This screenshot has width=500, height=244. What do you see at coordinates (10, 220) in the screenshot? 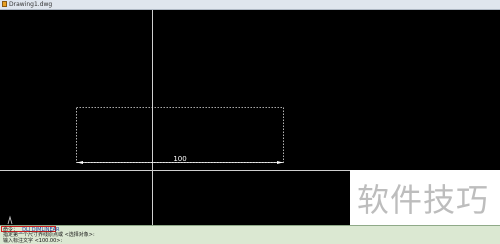
I see `ucs-icon` at bounding box center [10, 220].